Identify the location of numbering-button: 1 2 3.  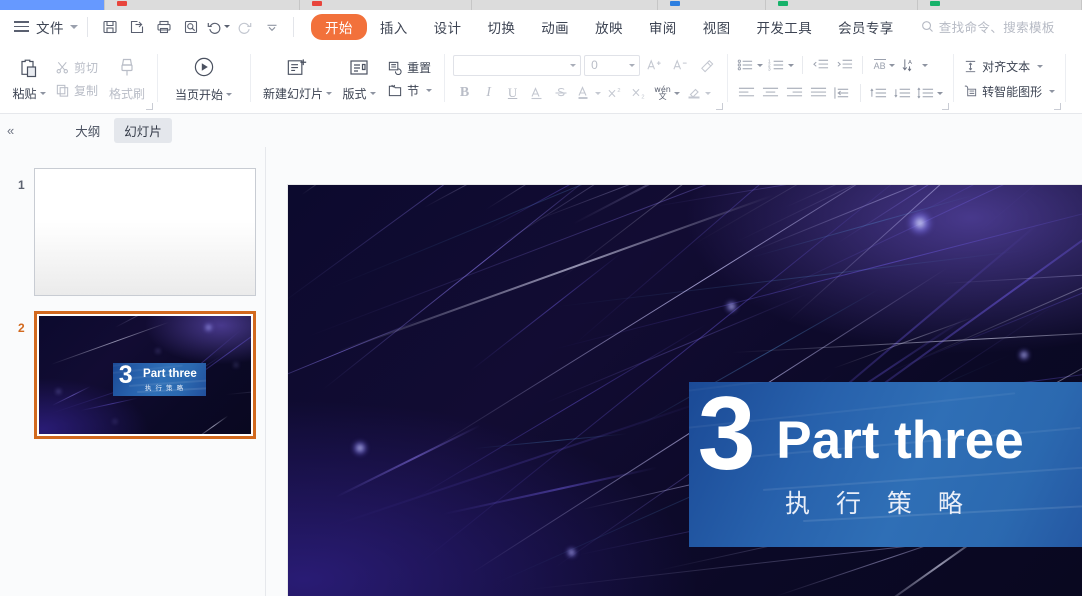
(781, 65).